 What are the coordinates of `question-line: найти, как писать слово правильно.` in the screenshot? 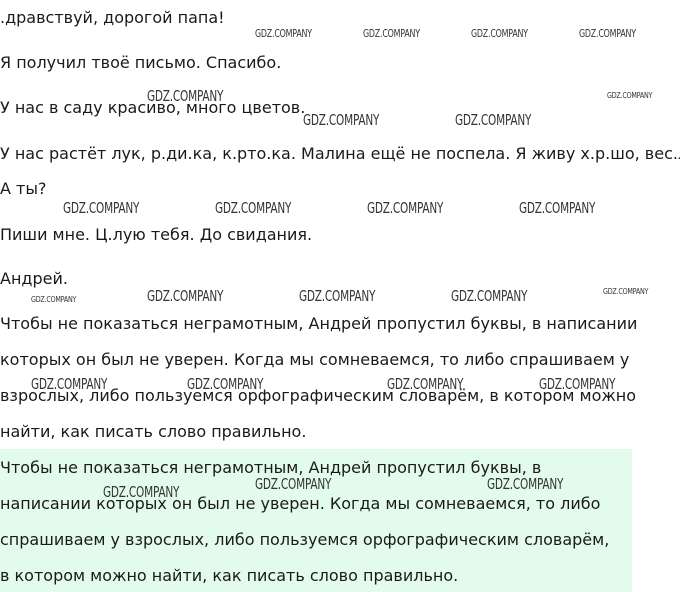 It's located at (153, 431).